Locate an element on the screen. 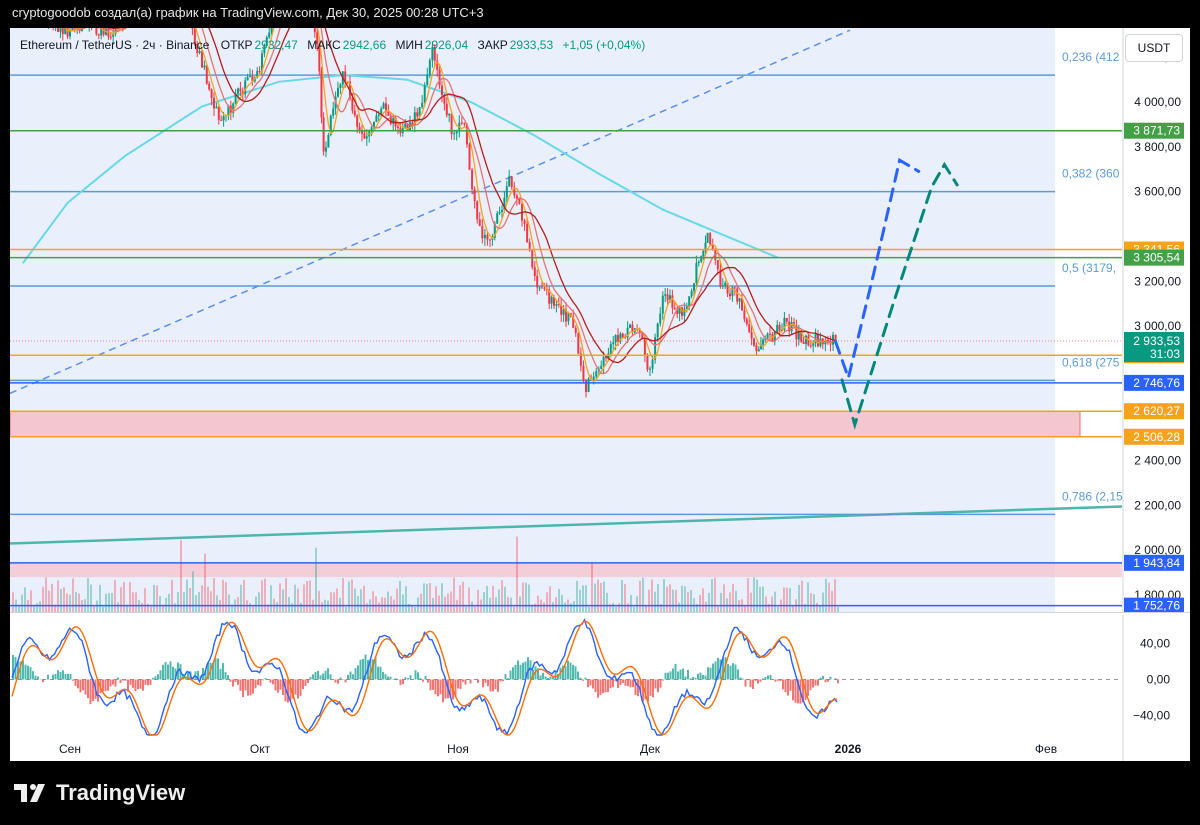  price-axis-tick: 3 600,00 is located at coordinates (1157, 192).